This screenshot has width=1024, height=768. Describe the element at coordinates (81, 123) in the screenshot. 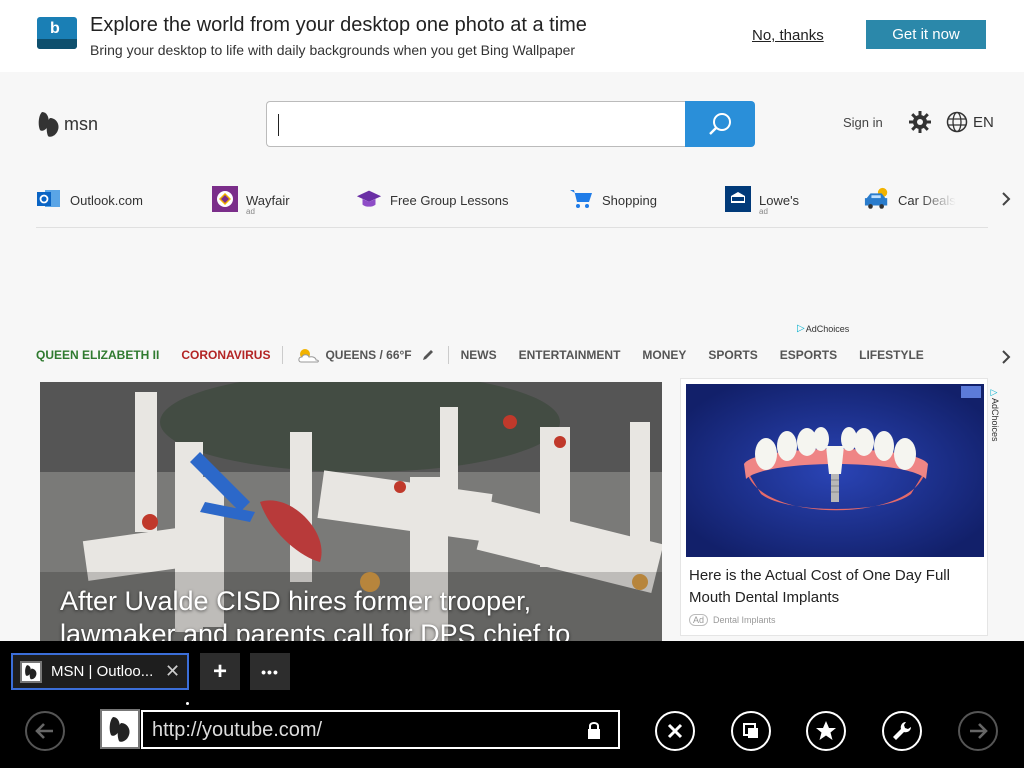

I see `msn-logo-text: msn` at that location.